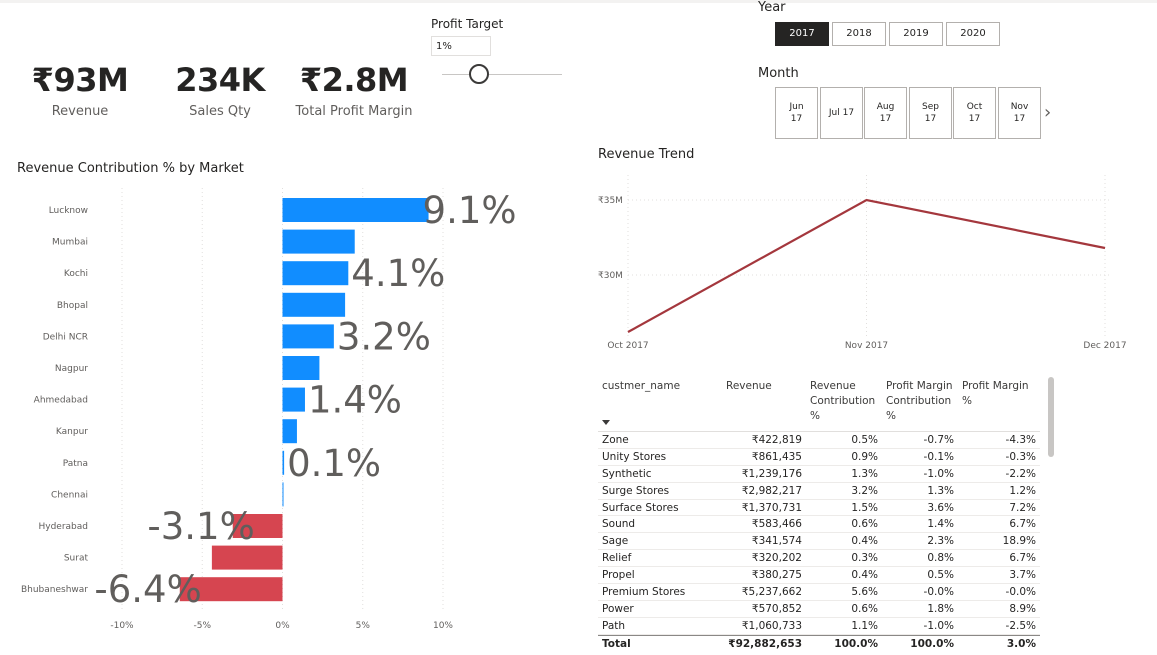 This screenshot has height=655, width=1157. I want to click on table-row: Surface Stores ₹1,370,731 1.5% 3.6% 7.2%, so click(819, 508).